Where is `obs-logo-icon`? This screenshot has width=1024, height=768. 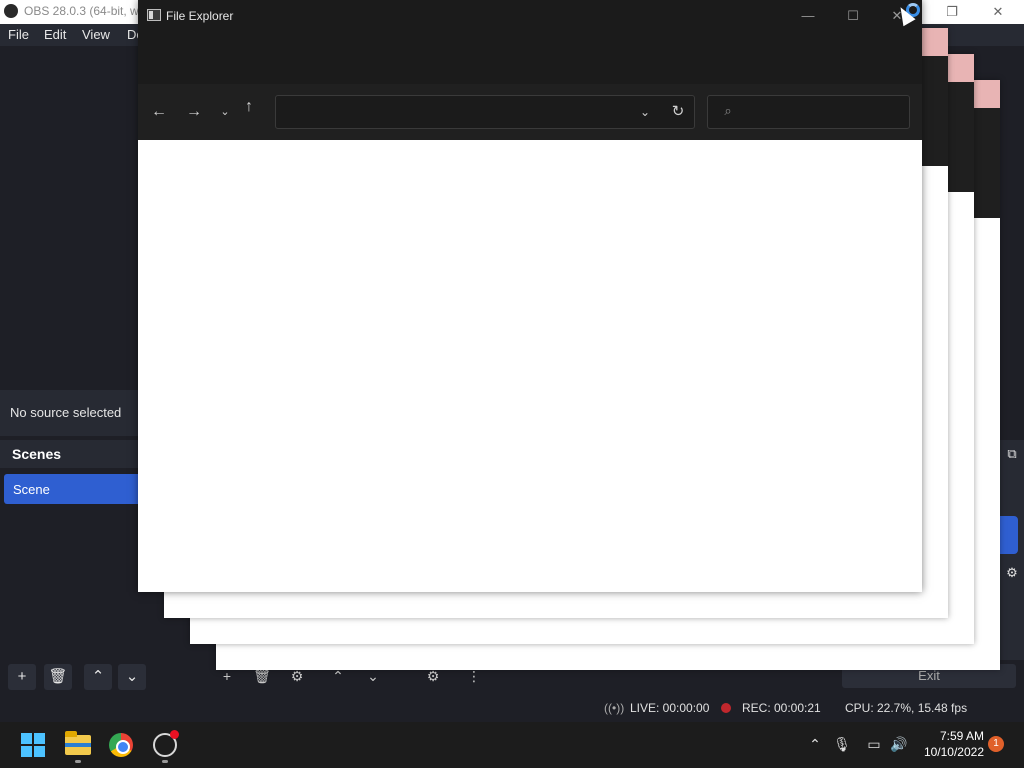 obs-logo-icon is located at coordinates (11, 11).